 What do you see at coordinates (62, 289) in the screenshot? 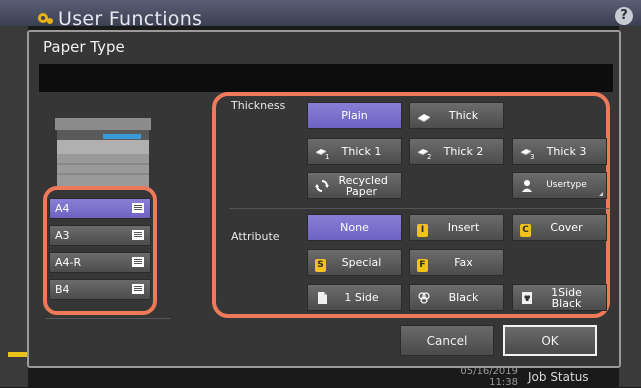
I see `paper-size-label: B4` at bounding box center [62, 289].